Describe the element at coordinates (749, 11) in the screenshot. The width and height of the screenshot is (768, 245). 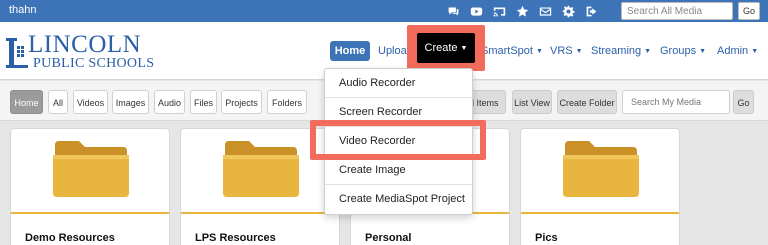
I see `global-search-go-button: Go` at that location.